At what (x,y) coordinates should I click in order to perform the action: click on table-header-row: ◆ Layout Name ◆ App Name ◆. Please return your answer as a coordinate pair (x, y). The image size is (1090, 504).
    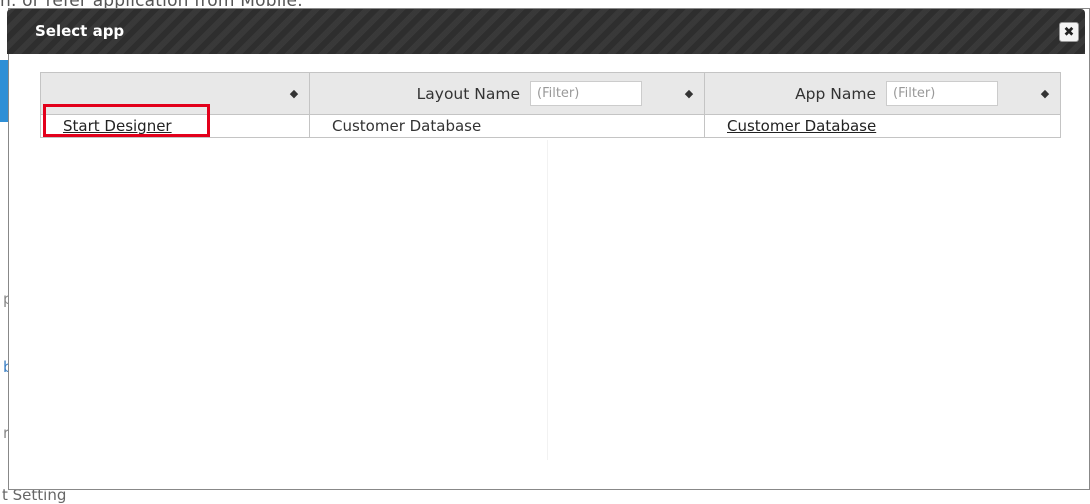
    Looking at the image, I should click on (550, 93).